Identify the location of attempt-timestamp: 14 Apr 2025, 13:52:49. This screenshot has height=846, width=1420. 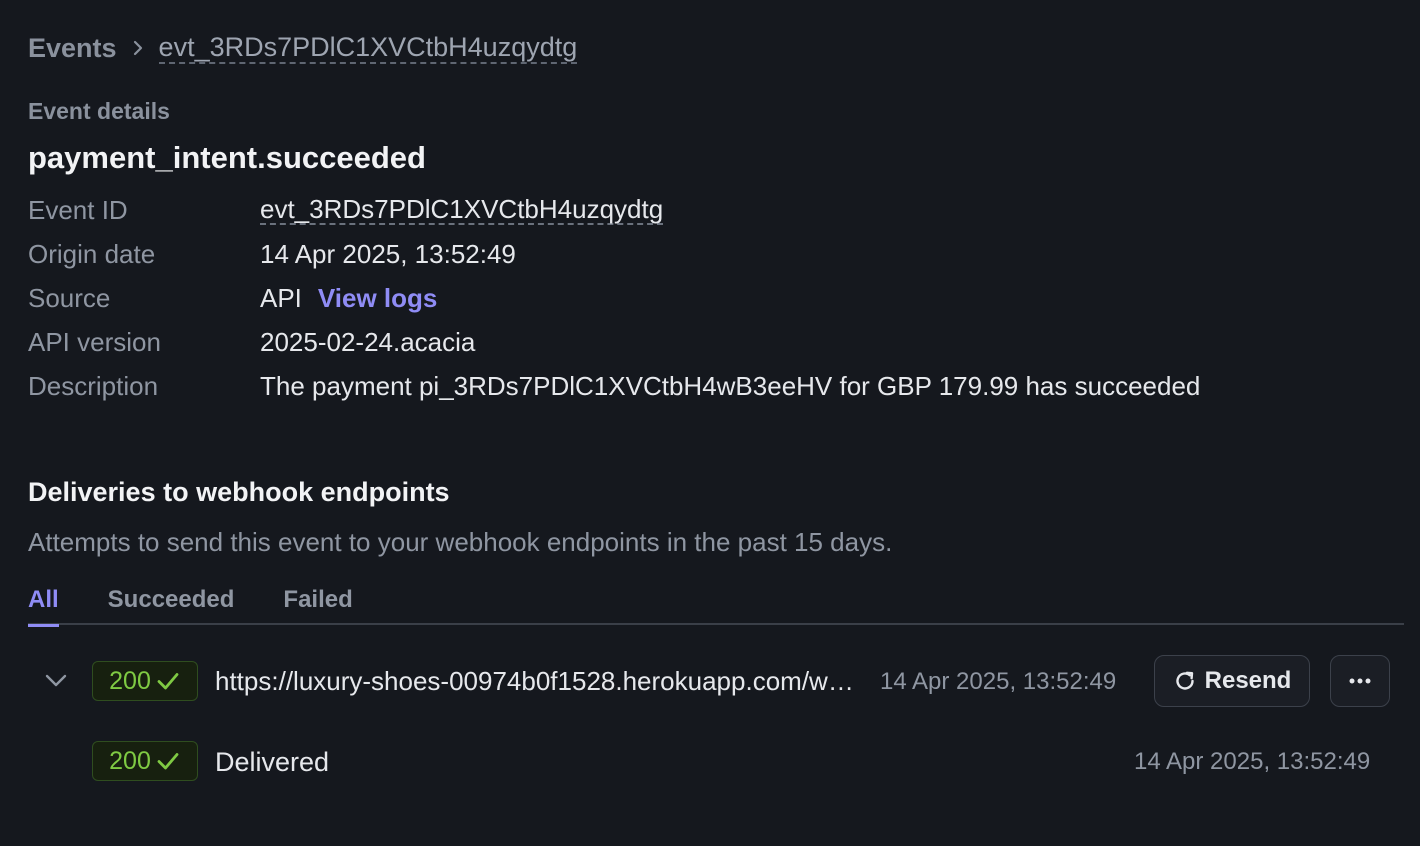
(1252, 761).